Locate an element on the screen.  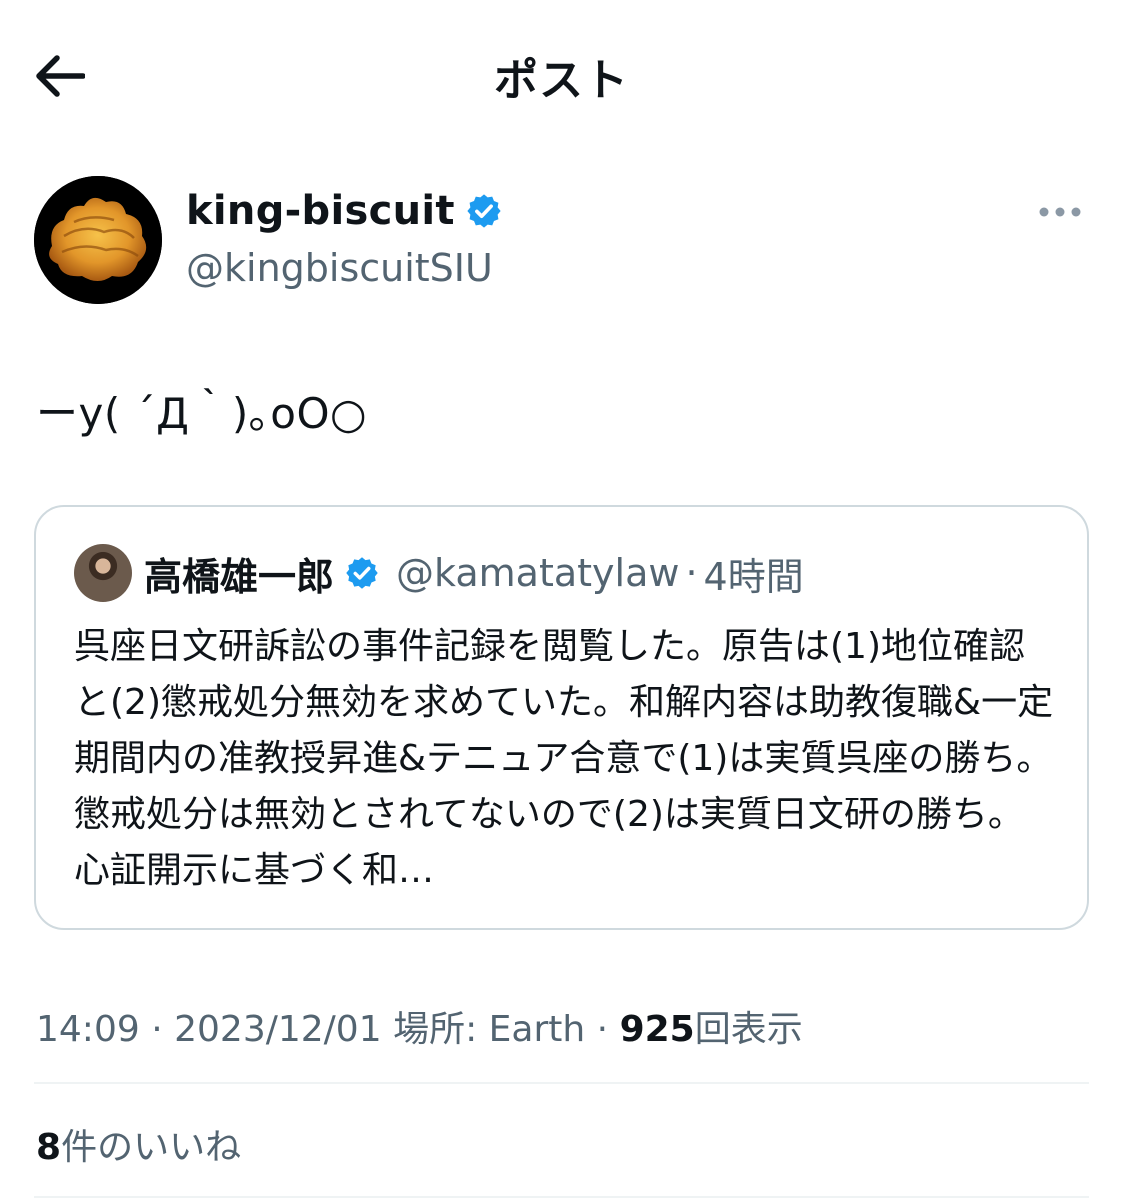
more-horizontal-icon is located at coordinates (1060, 212).